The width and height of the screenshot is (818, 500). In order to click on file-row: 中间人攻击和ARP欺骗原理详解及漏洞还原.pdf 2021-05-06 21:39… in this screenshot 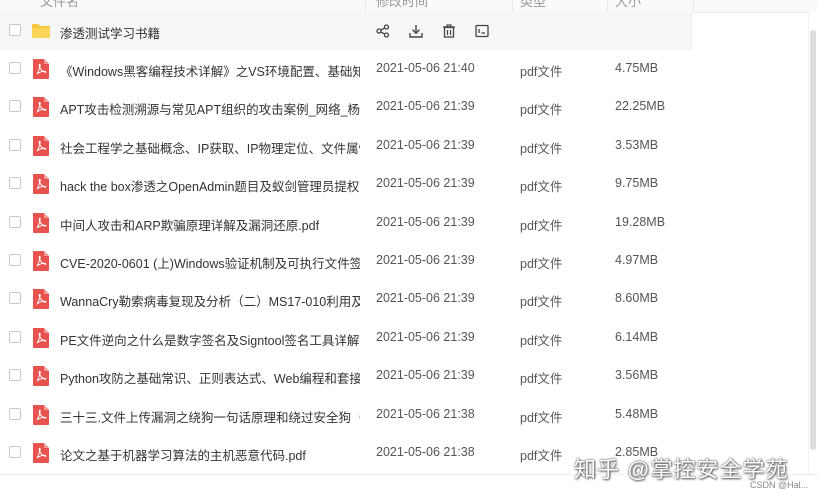, I will do `click(409, 223)`.